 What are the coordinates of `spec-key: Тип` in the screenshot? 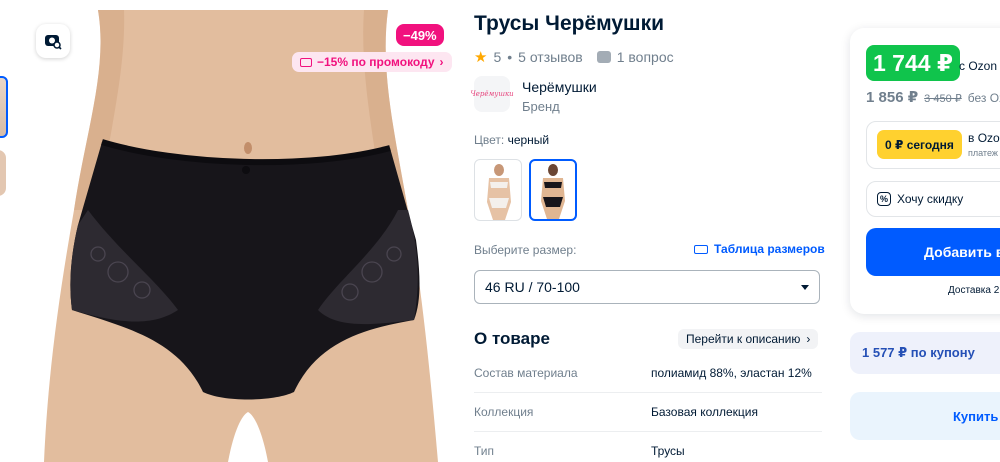 It's located at (484, 451).